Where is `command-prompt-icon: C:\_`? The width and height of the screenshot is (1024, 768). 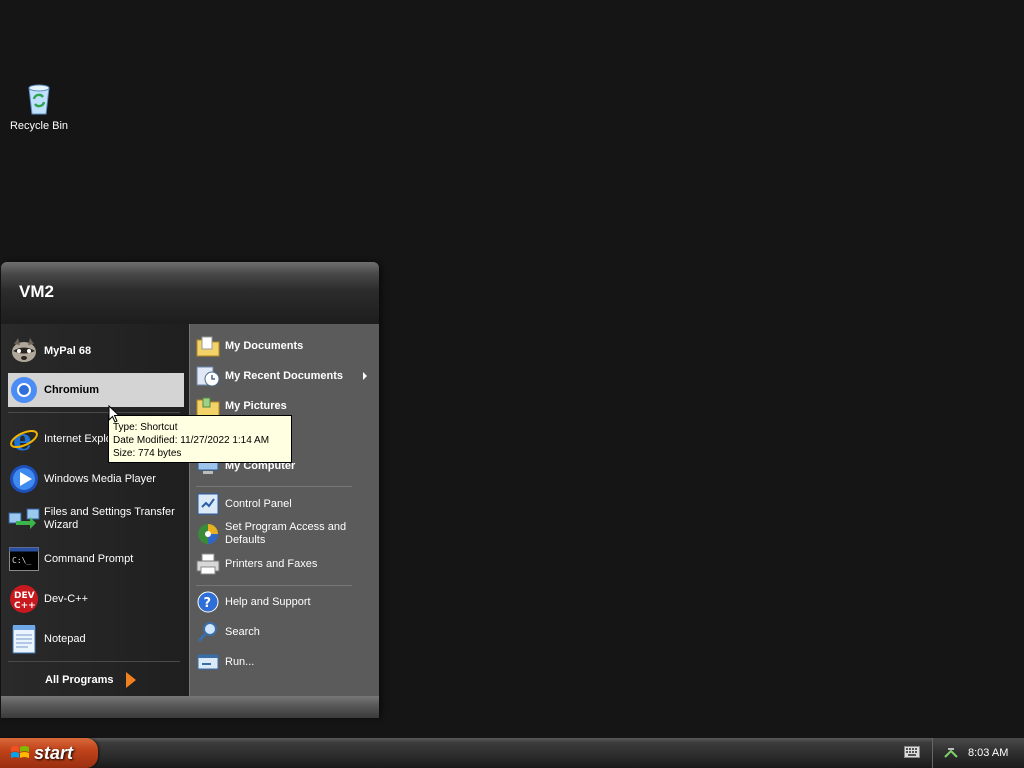 command-prompt-icon: C:\_ is located at coordinates (24, 559).